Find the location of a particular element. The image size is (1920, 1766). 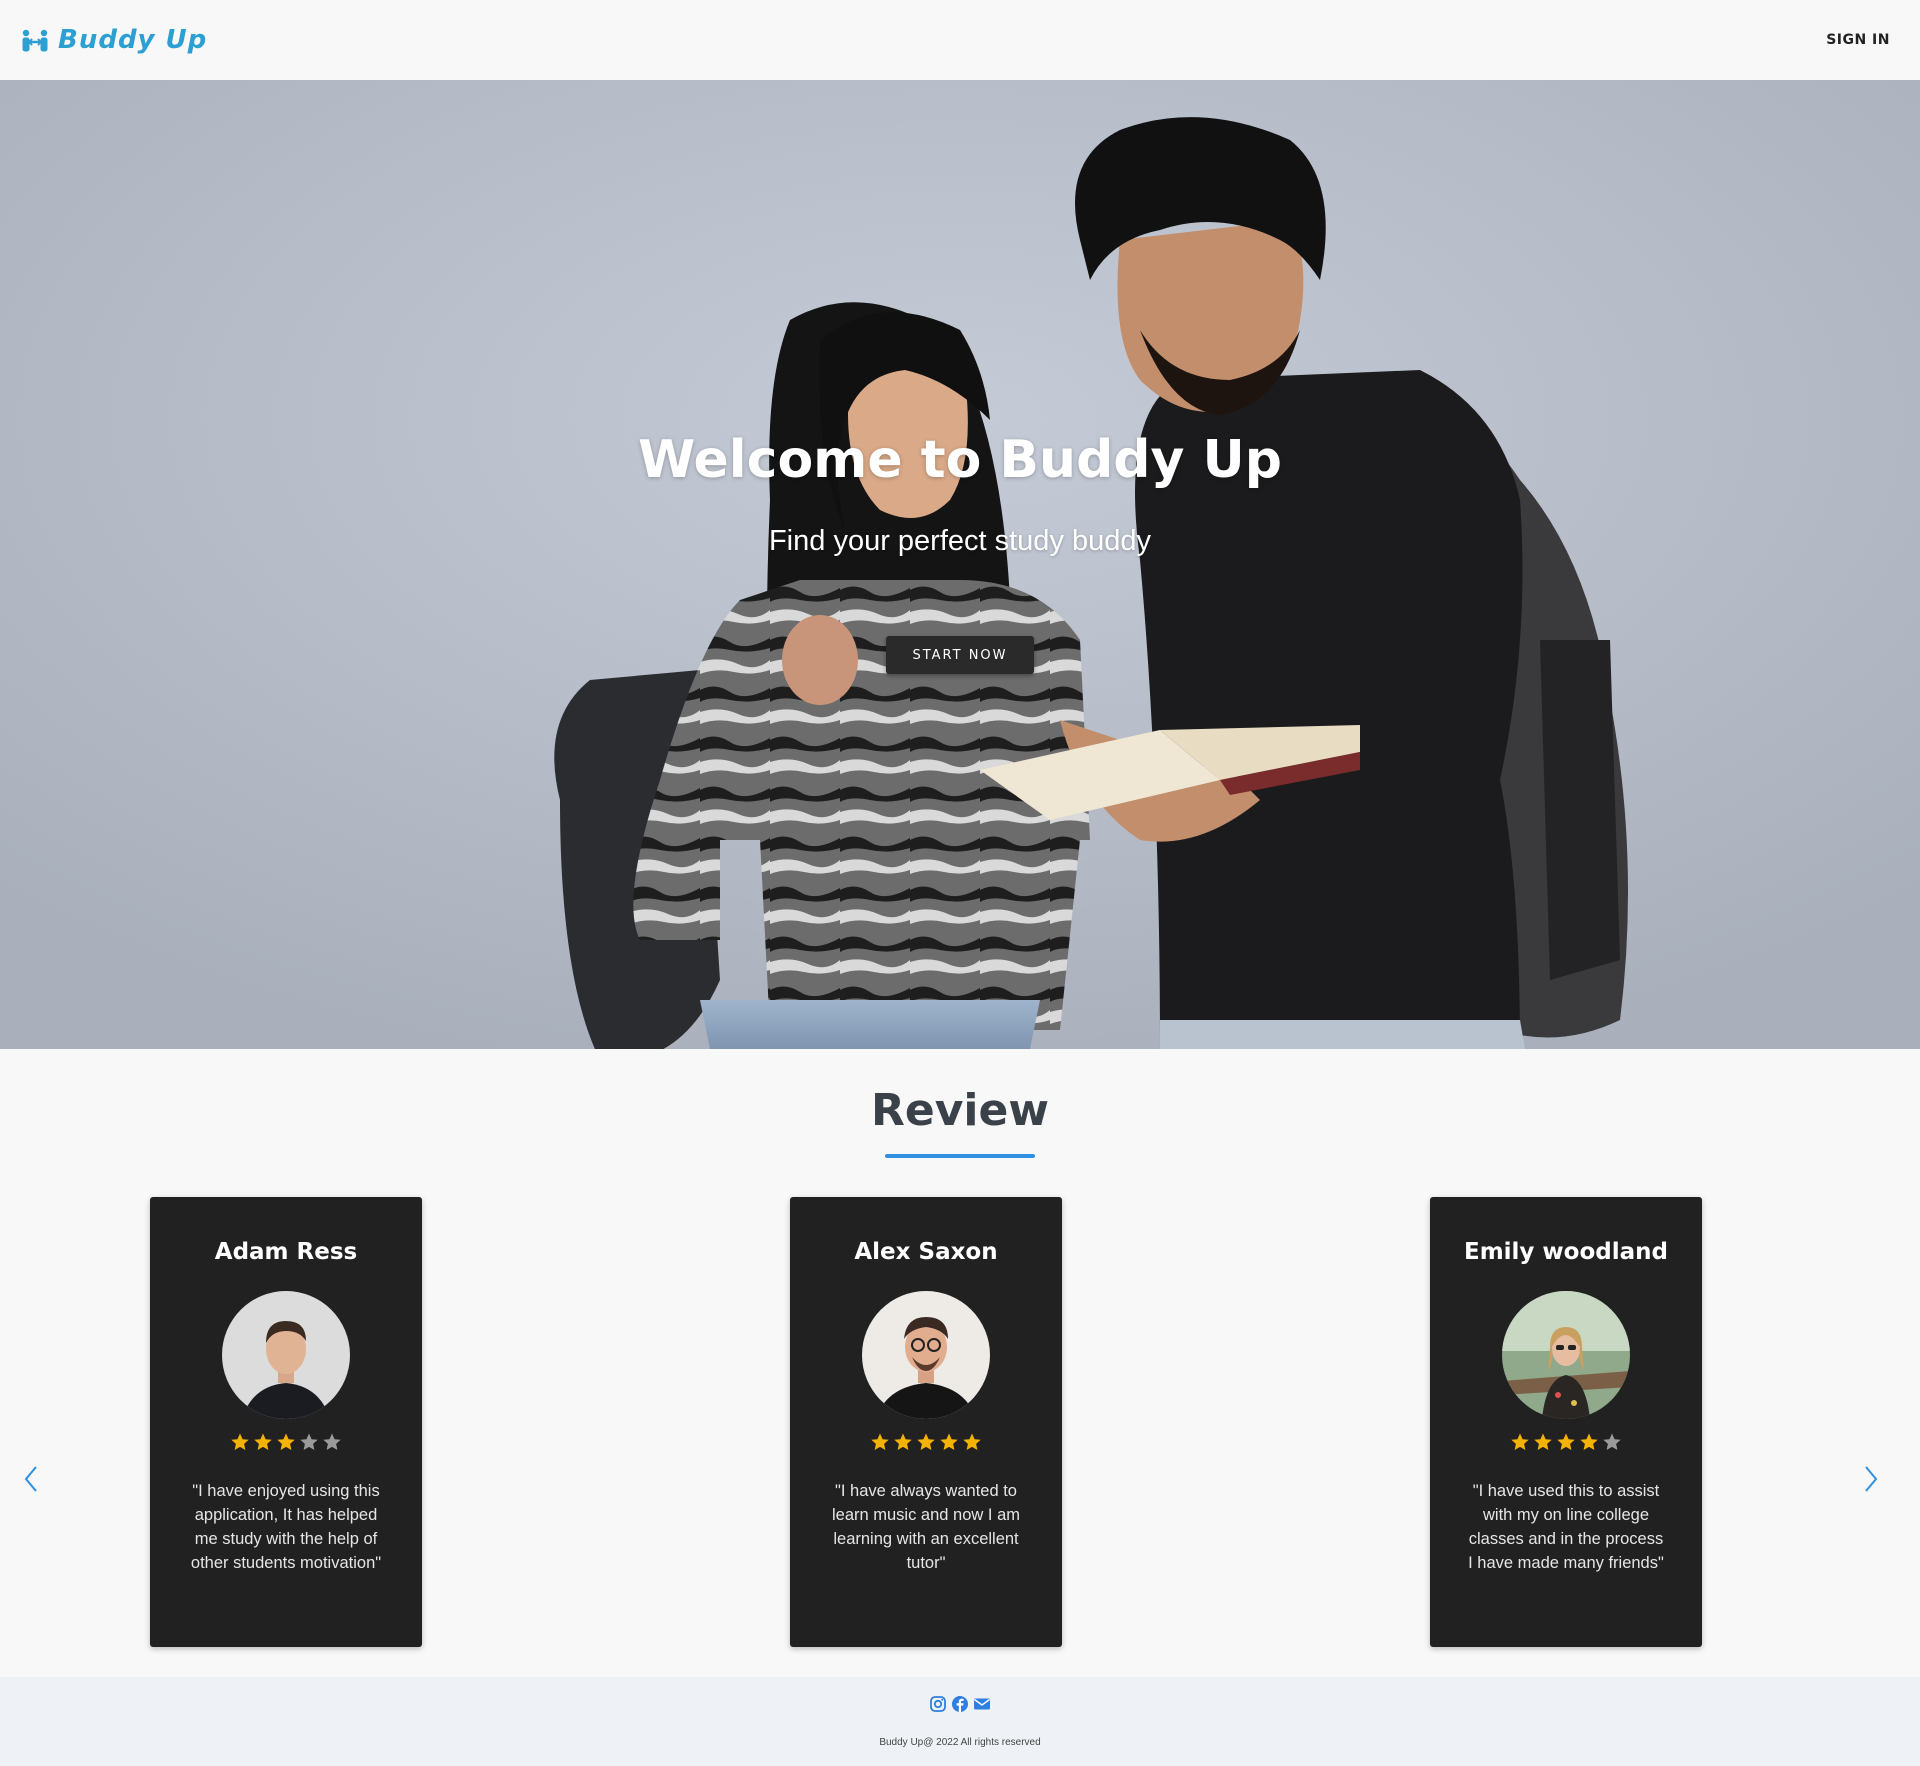

facebook-link is located at coordinates (960, 1704).